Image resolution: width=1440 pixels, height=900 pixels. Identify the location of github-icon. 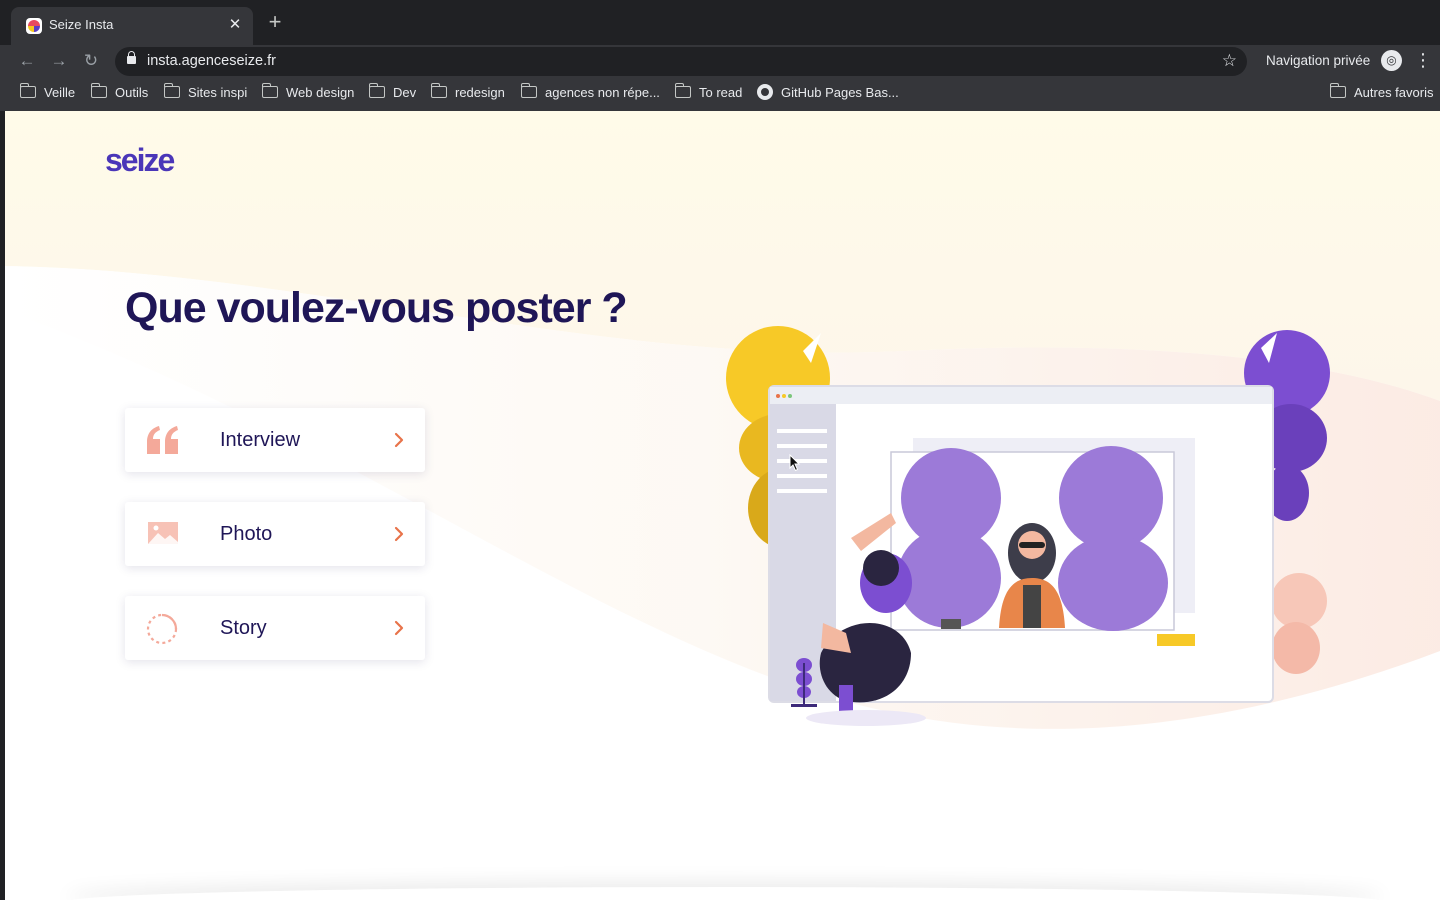
(765, 91).